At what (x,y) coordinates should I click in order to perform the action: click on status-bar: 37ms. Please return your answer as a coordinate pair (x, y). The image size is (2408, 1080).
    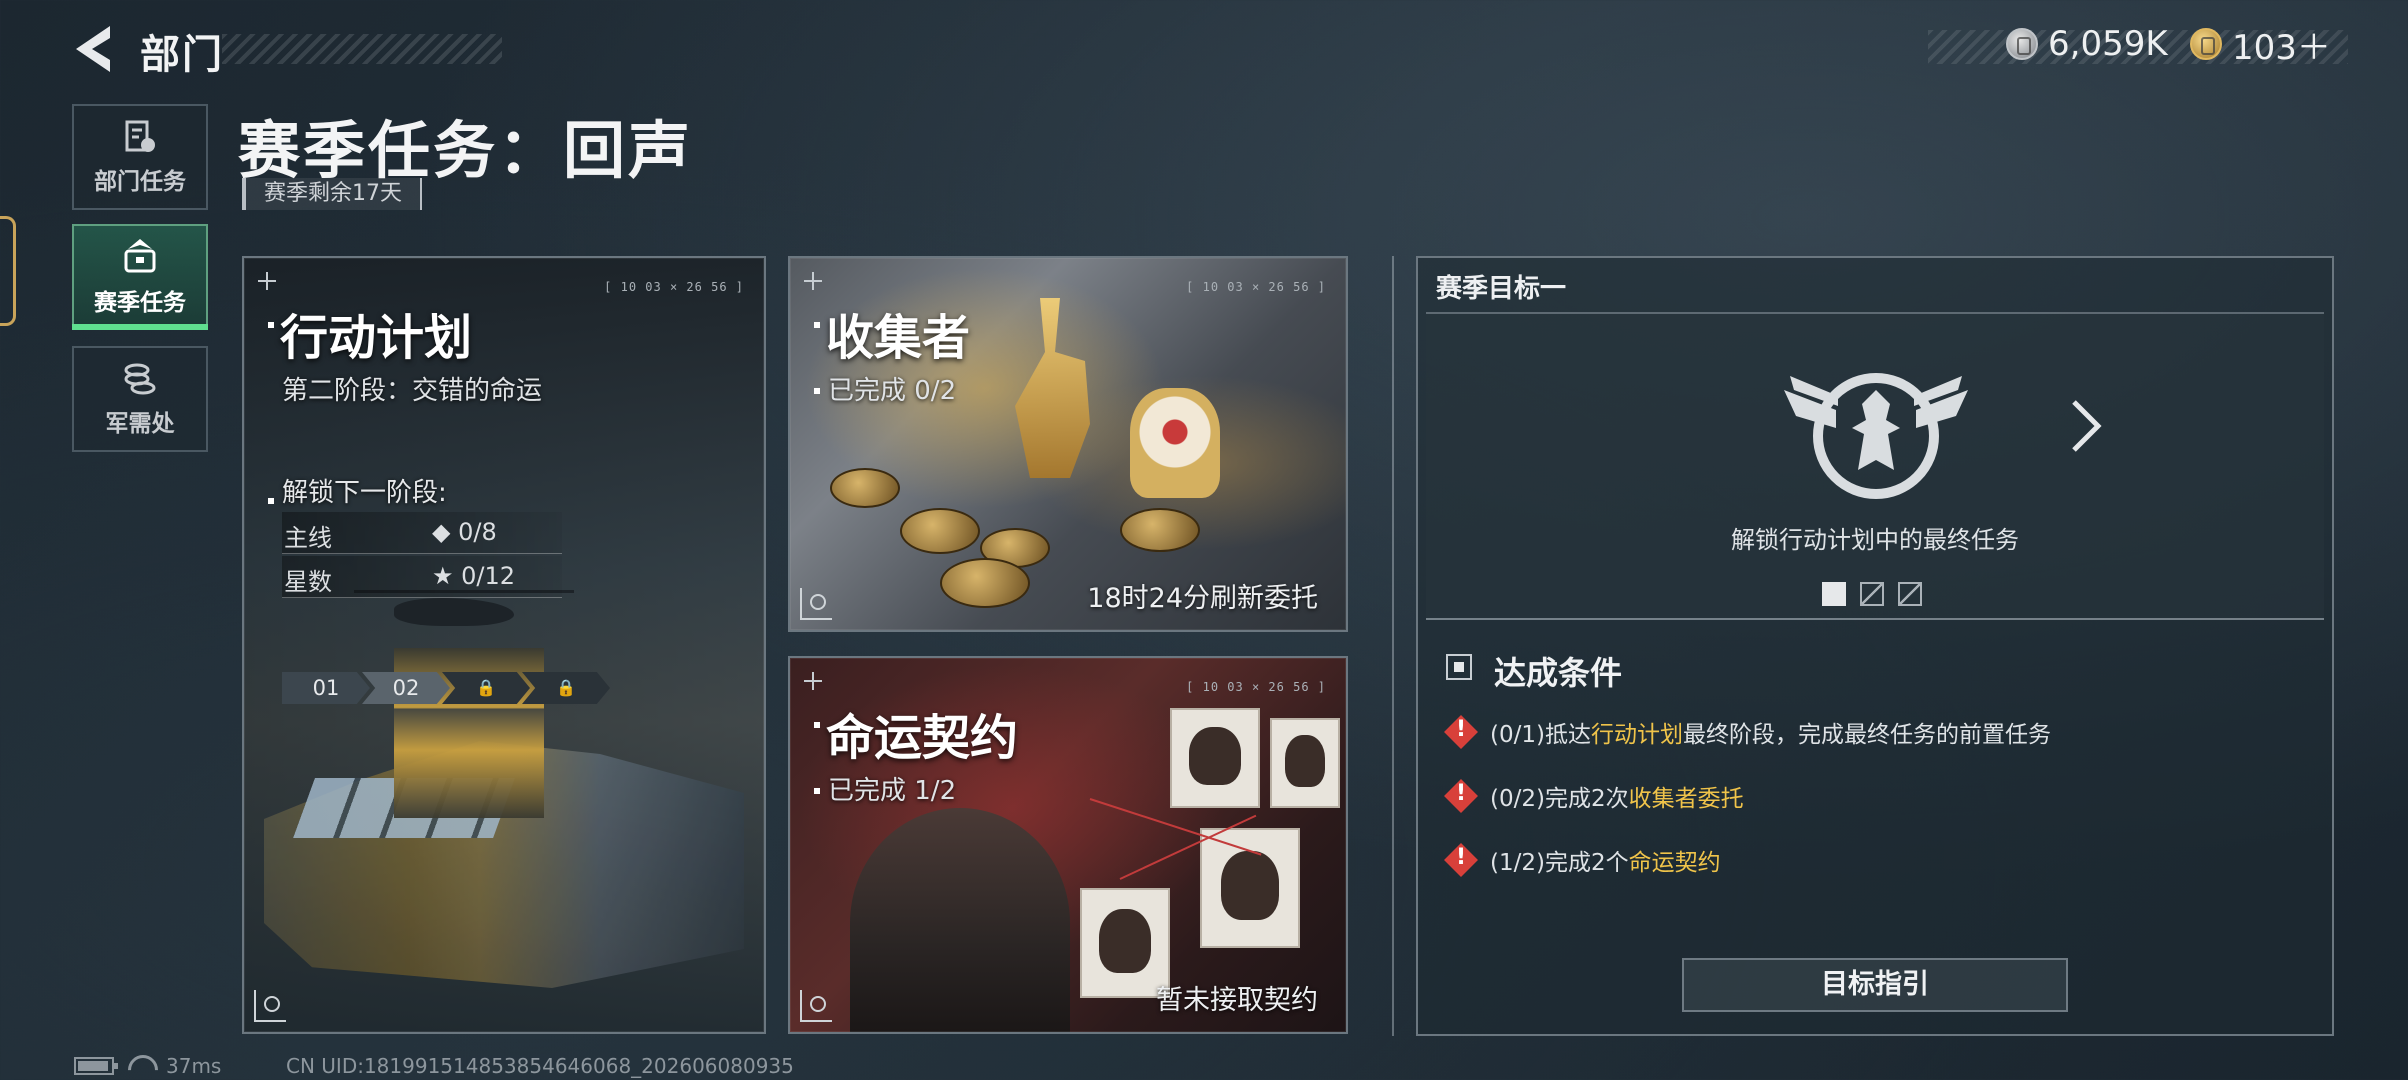
    Looking at the image, I should click on (147, 1066).